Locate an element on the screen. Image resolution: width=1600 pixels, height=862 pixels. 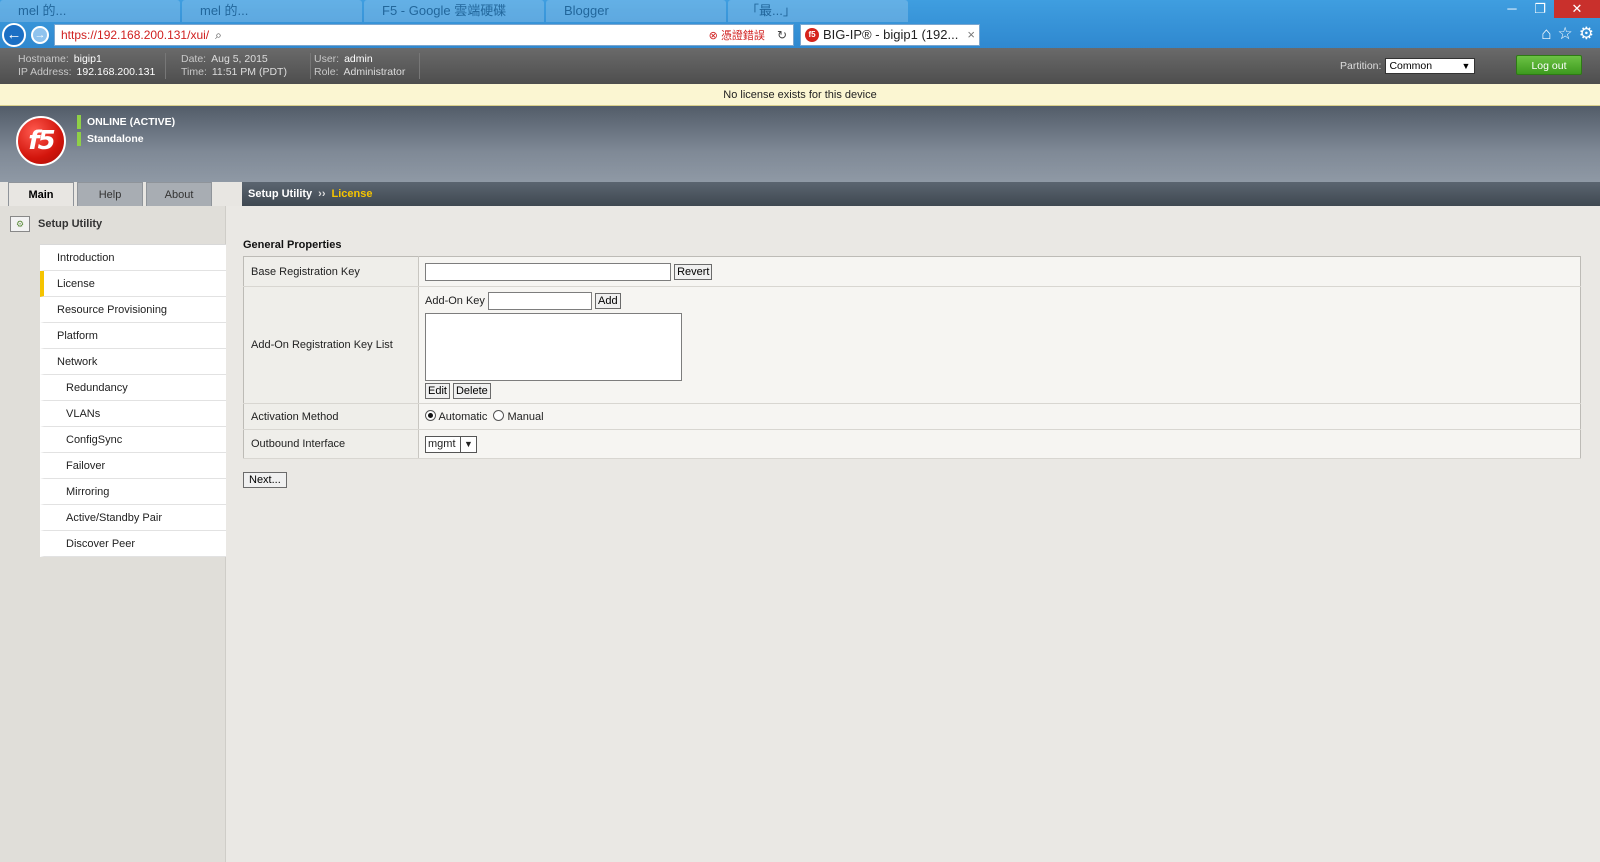
partition-value: Common is located at coordinates (1411, 66).